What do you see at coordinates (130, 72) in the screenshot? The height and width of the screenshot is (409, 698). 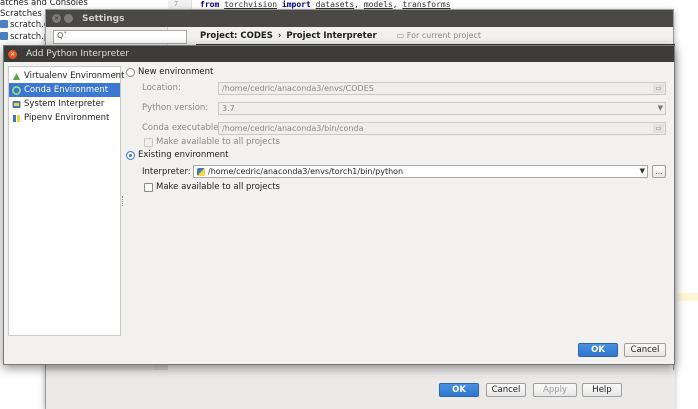 I see `new-environment-radio` at bounding box center [130, 72].